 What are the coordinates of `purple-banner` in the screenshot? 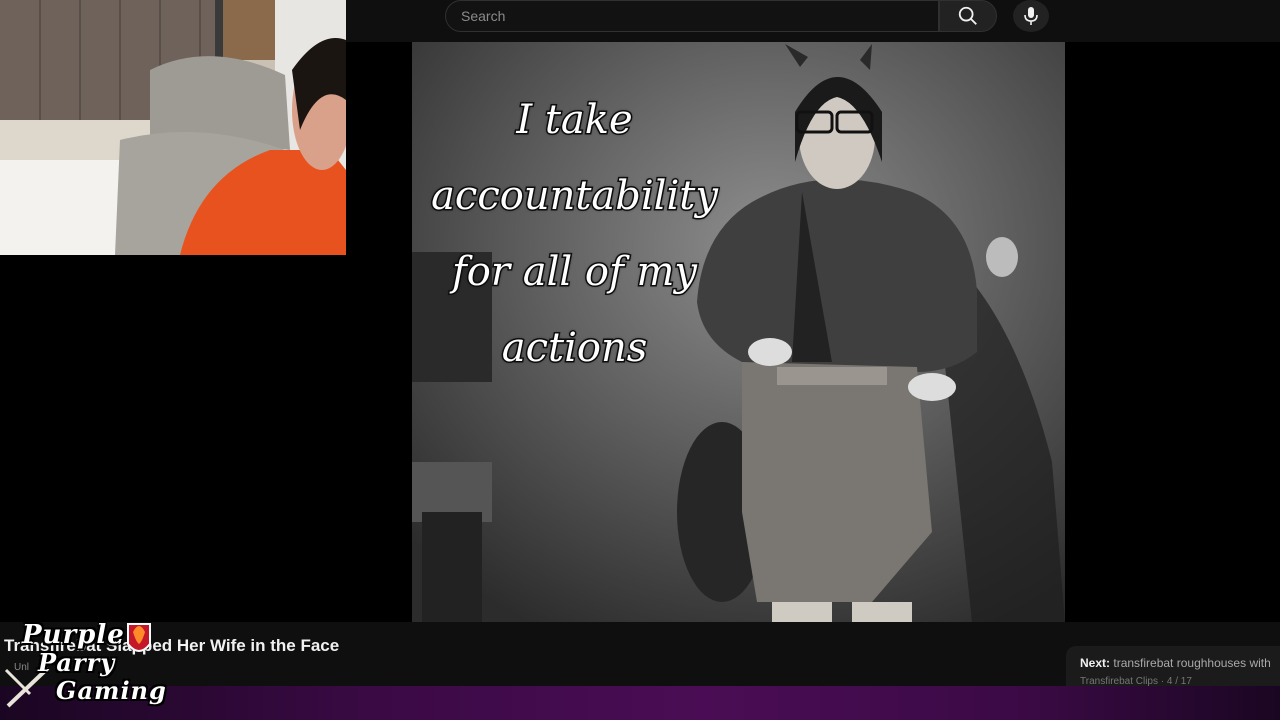 It's located at (640, 703).